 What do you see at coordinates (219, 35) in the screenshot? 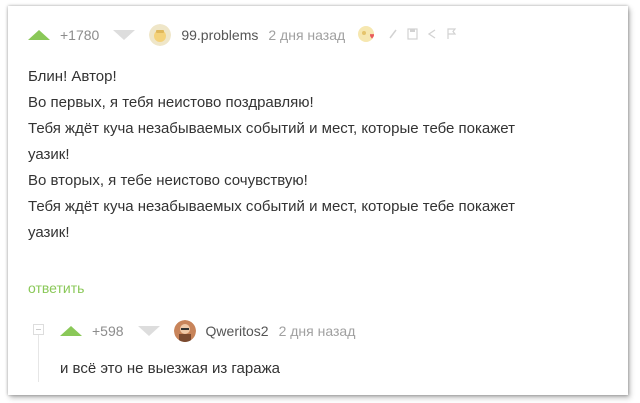
I see `username: 99.problems` at bounding box center [219, 35].